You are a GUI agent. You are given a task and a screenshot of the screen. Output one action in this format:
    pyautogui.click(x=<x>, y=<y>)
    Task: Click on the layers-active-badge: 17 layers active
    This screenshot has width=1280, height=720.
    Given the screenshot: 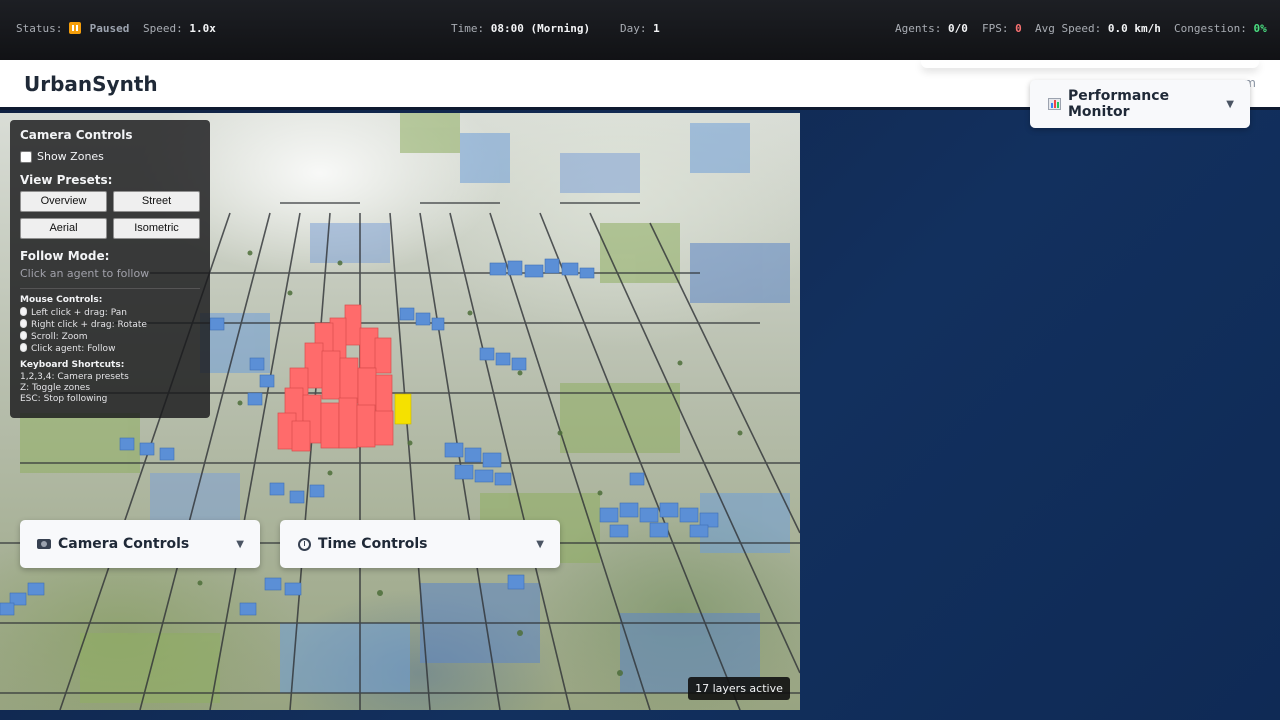 What is the action you would take?
    pyautogui.click(x=739, y=688)
    